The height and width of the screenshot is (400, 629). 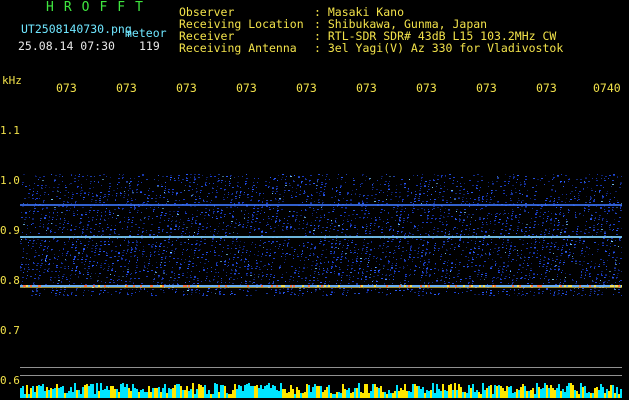 I want to click on antenna-value: : 3el Yagi(V) Az 330 for Vladivostok, so click(x=439, y=48).